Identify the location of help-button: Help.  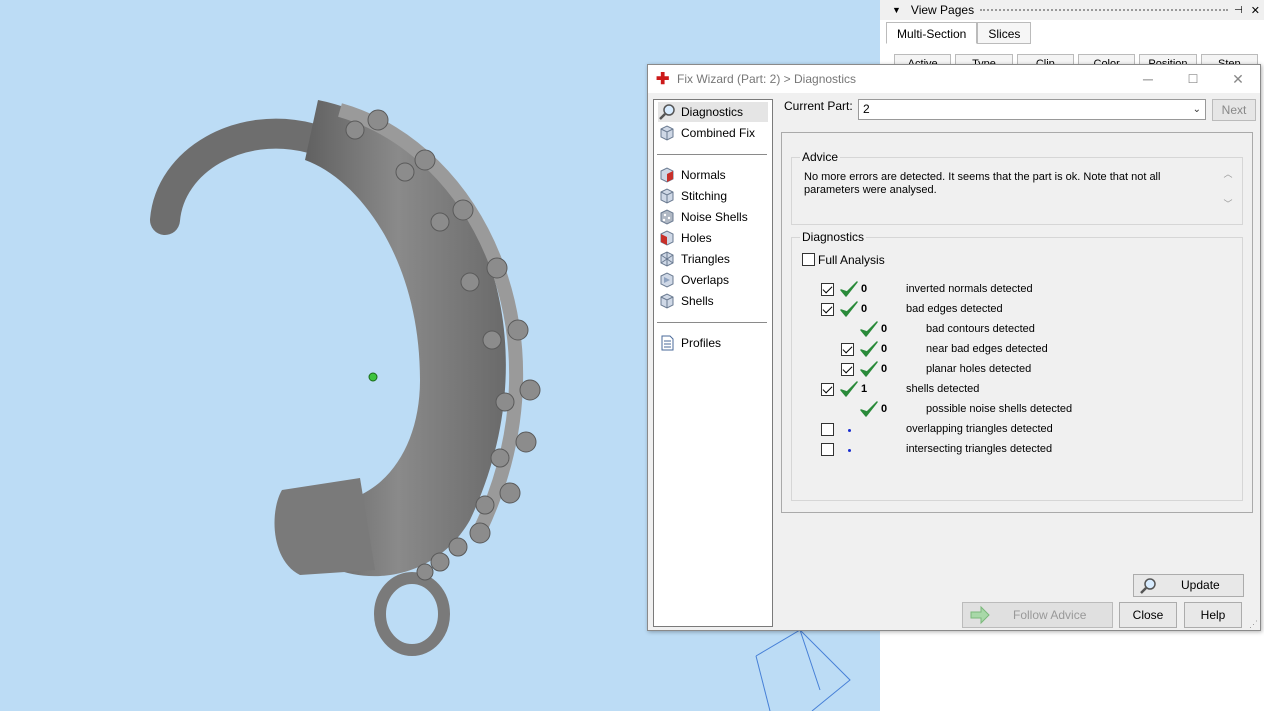
(1213, 615).